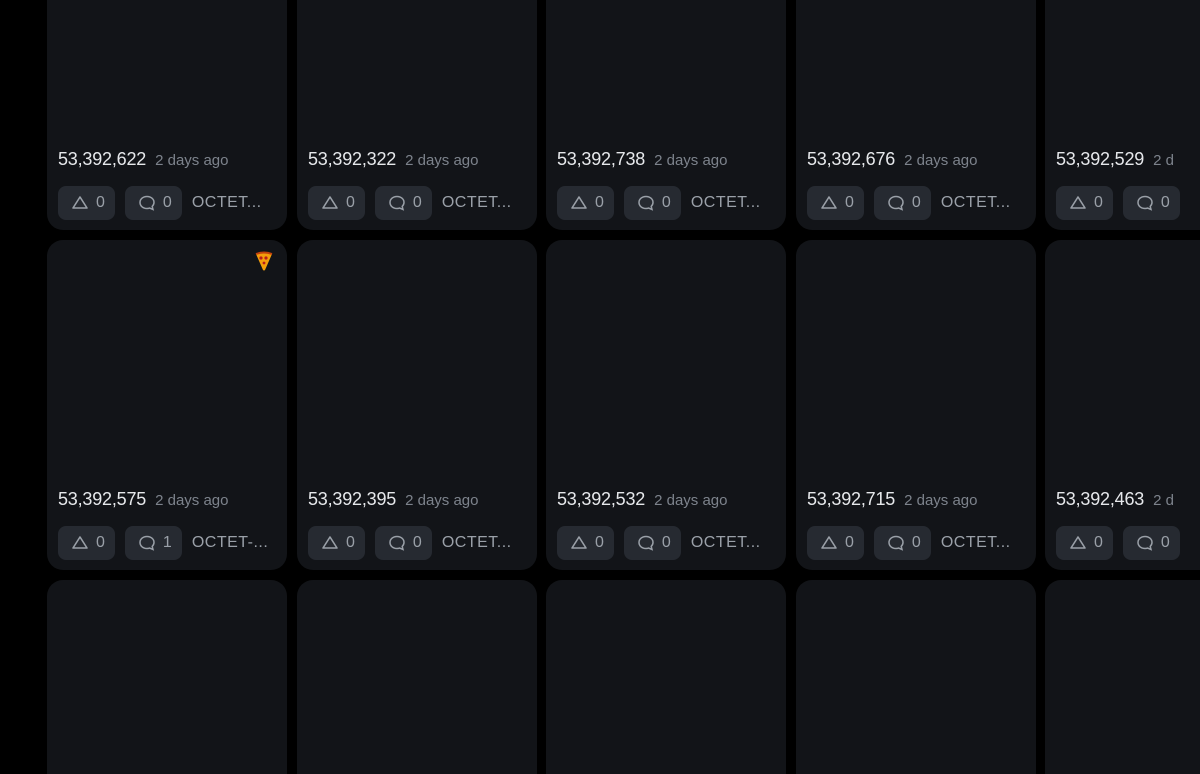  What do you see at coordinates (601, 159) in the screenshot?
I see `inscription-number: 53,392,738` at bounding box center [601, 159].